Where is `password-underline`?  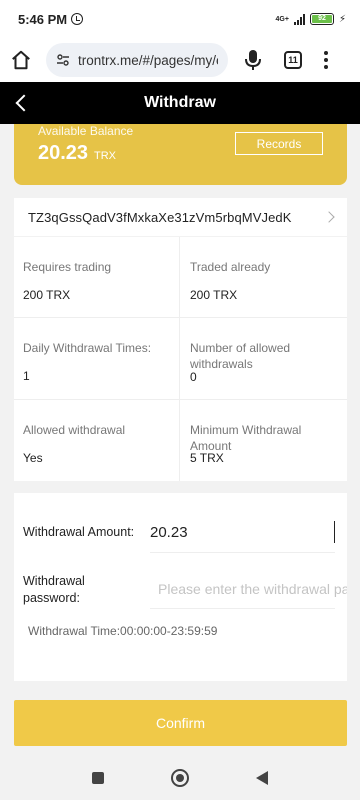
password-underline is located at coordinates (242, 608).